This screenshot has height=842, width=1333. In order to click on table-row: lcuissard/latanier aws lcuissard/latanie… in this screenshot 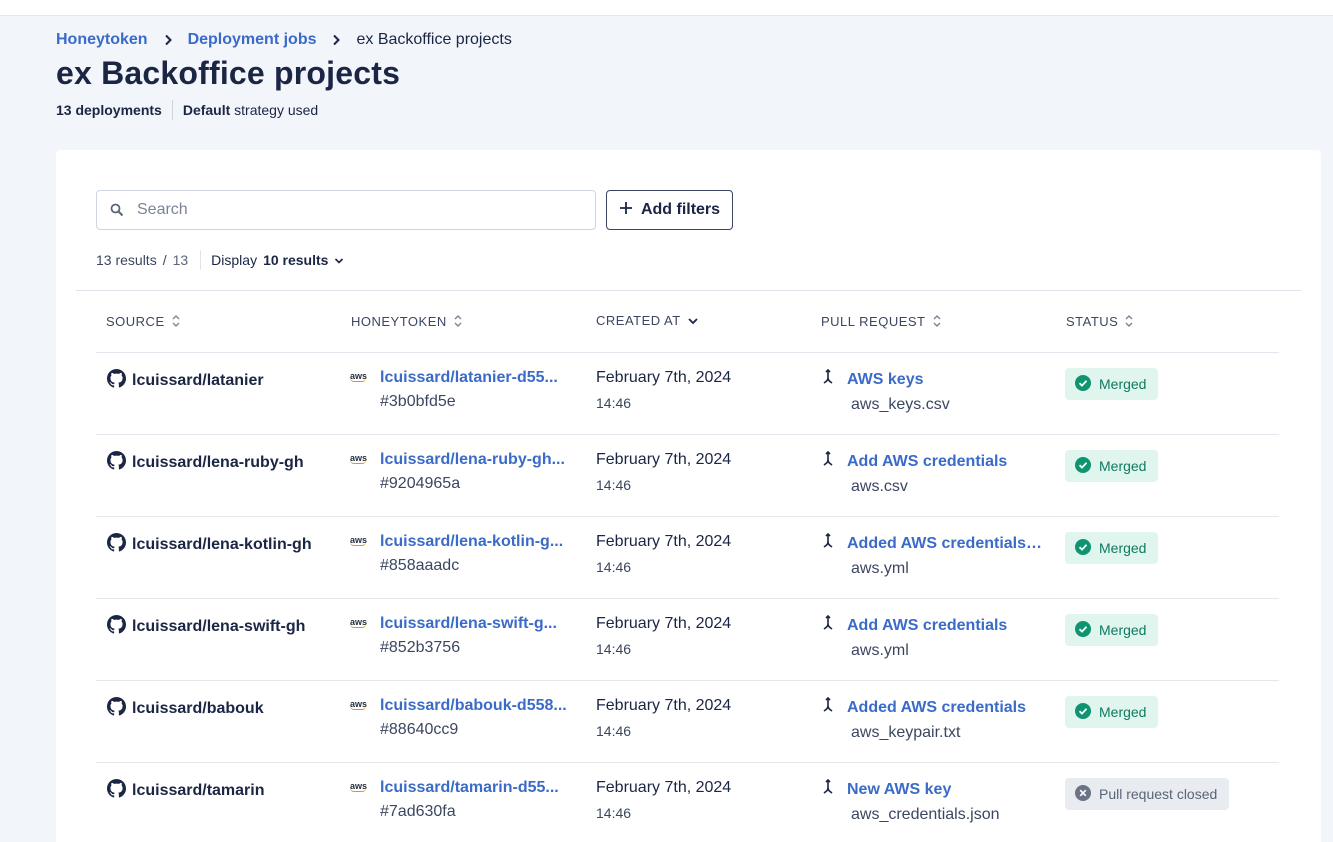, I will do `click(687, 394)`.